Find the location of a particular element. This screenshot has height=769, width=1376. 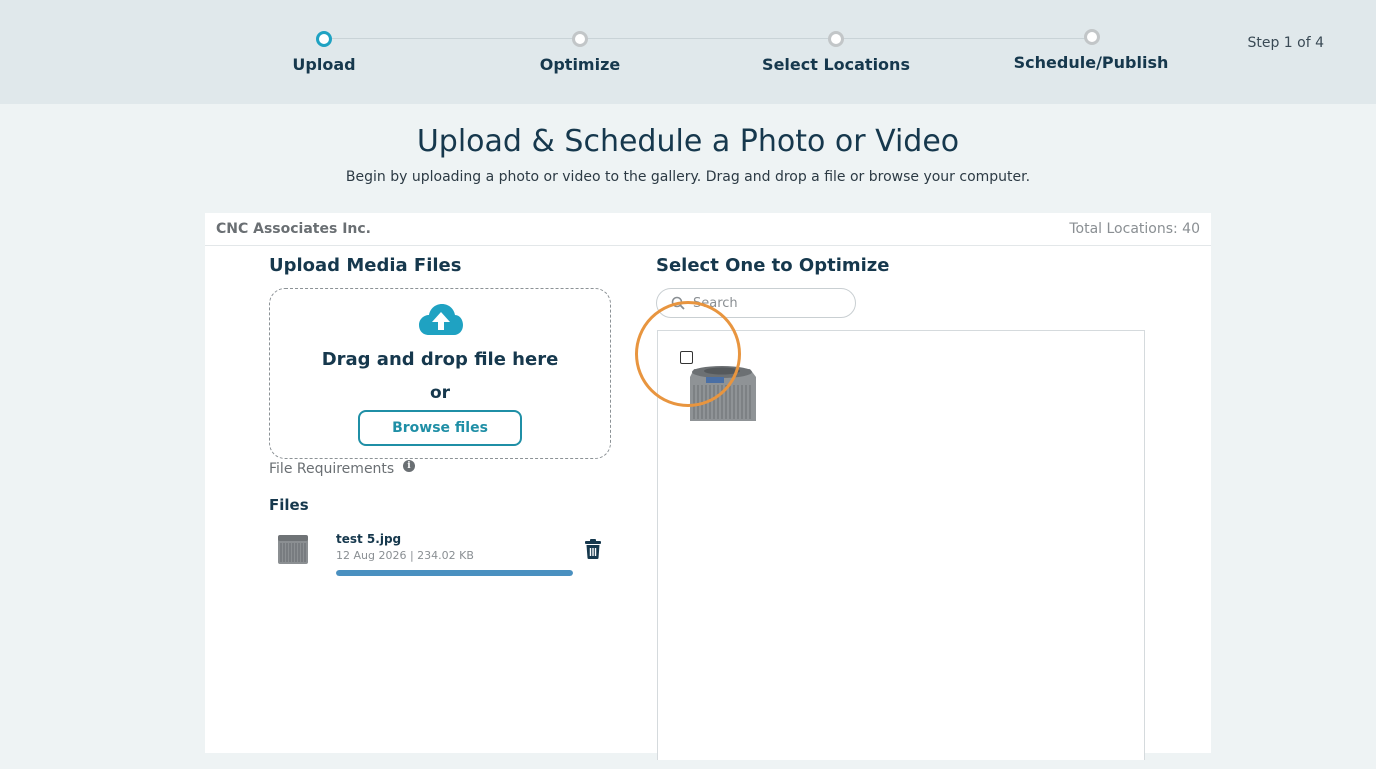

search-icon is located at coordinates (678, 303).